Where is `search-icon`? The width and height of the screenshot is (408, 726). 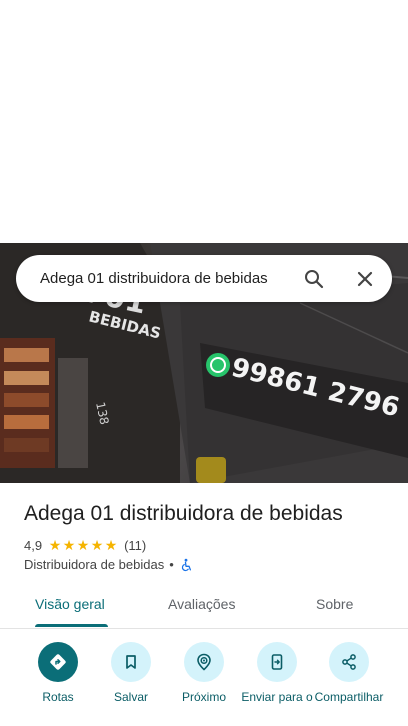 search-icon is located at coordinates (314, 279).